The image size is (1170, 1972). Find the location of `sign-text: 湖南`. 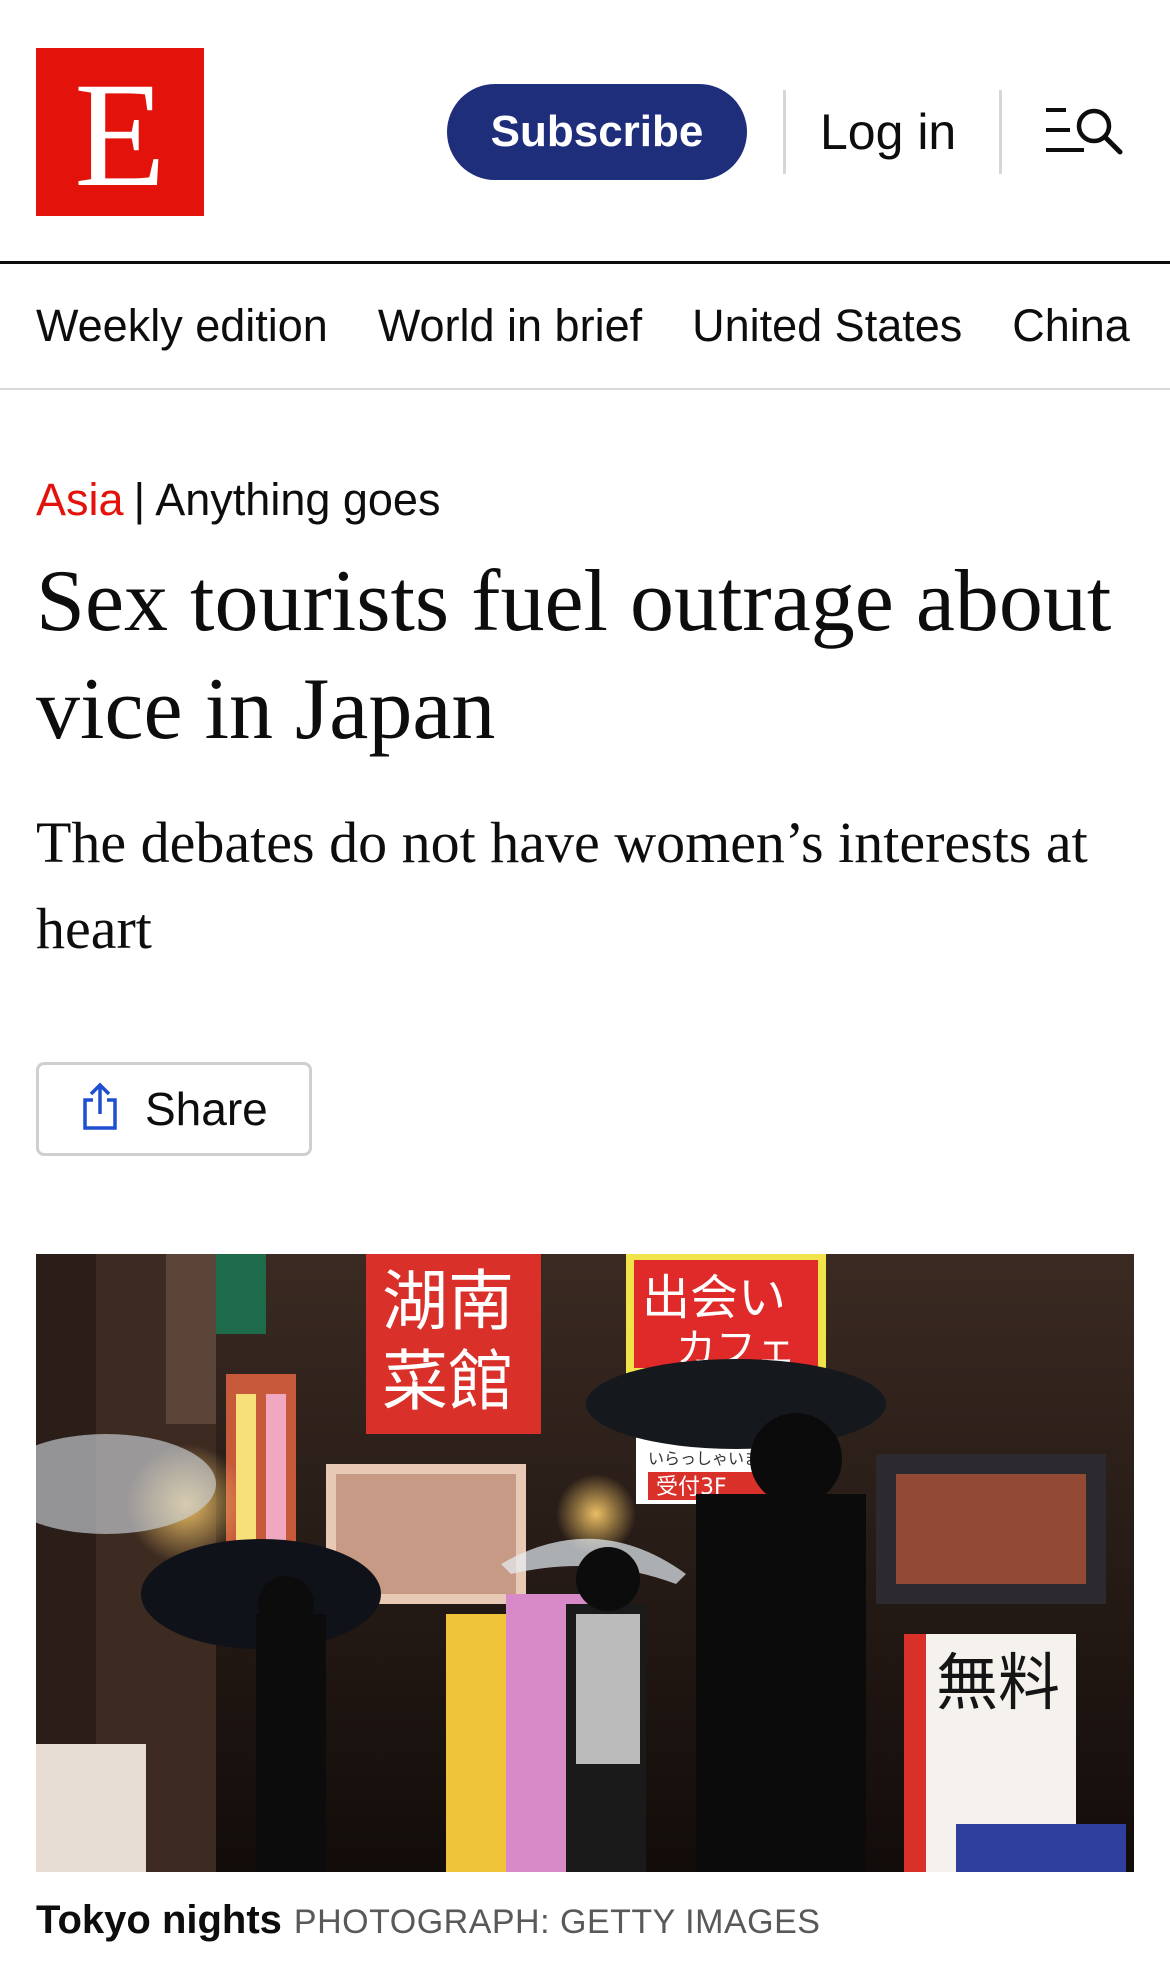

sign-text: 湖南 is located at coordinates (448, 1301).